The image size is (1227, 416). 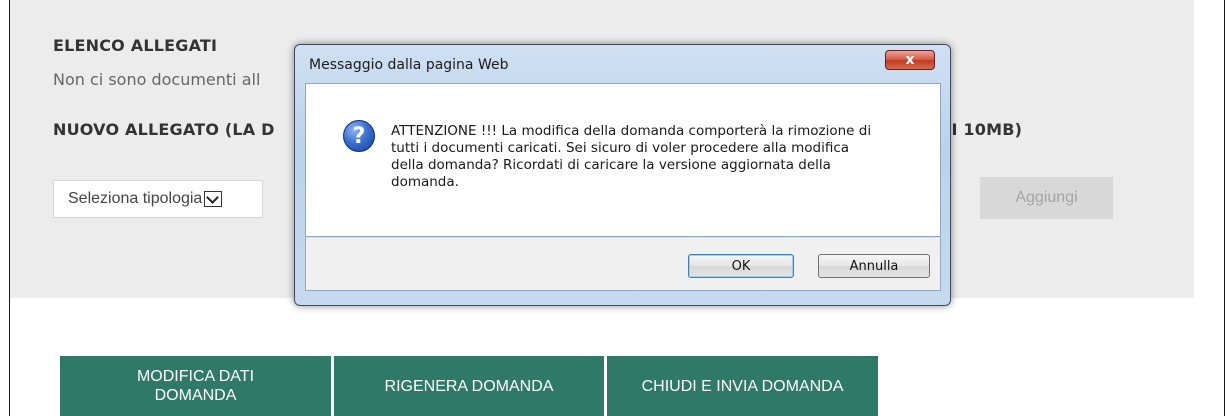 I want to click on regenerate-button: RIGENERA DOMANDA, so click(x=469, y=386).